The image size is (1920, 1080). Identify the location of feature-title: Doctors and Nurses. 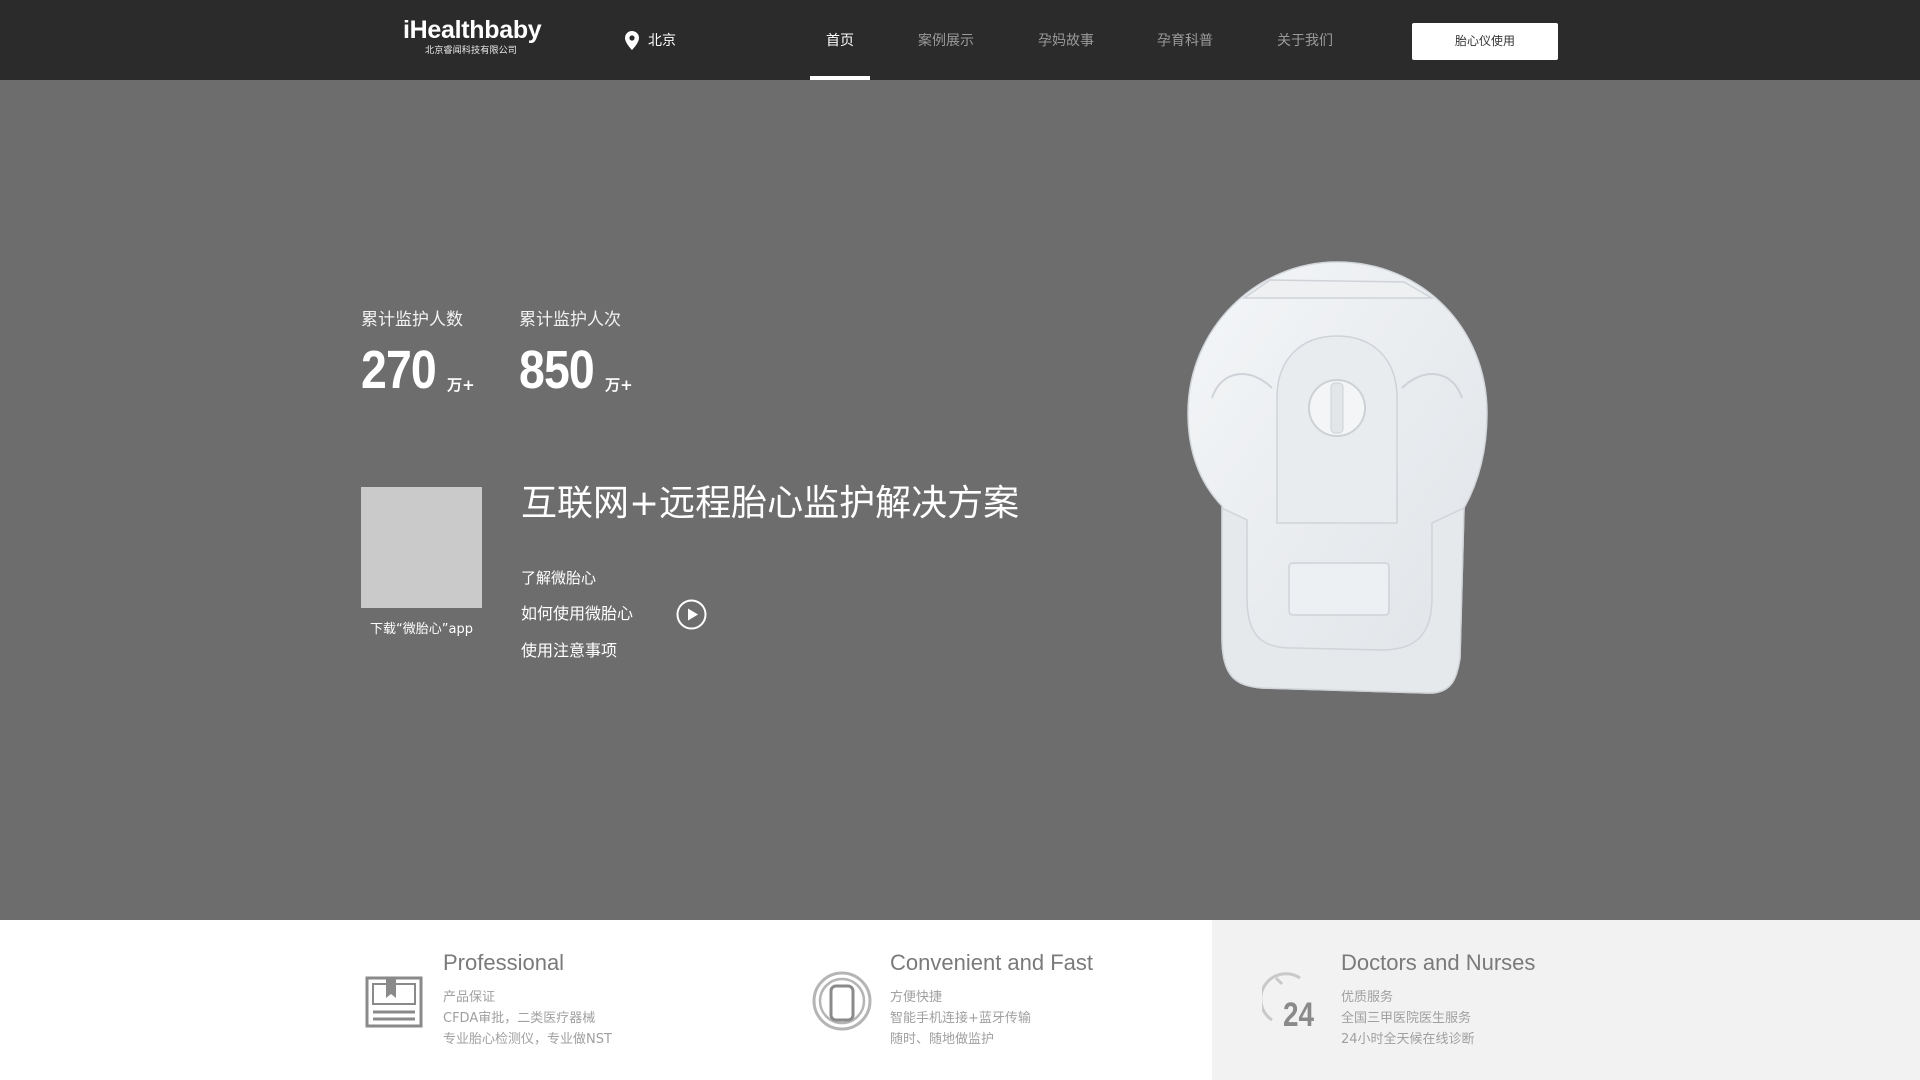
(1438, 962).